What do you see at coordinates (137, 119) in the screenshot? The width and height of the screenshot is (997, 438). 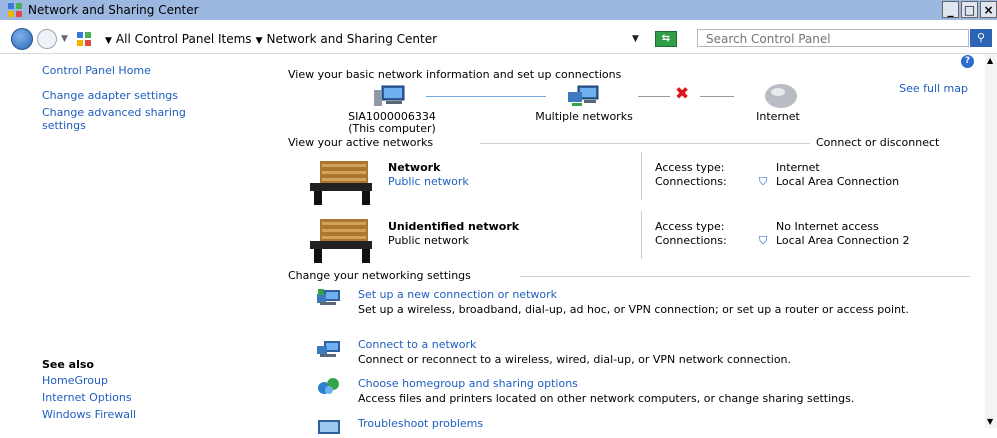 I see `change-advanced-sharing-link: Change advanced sharing settings` at bounding box center [137, 119].